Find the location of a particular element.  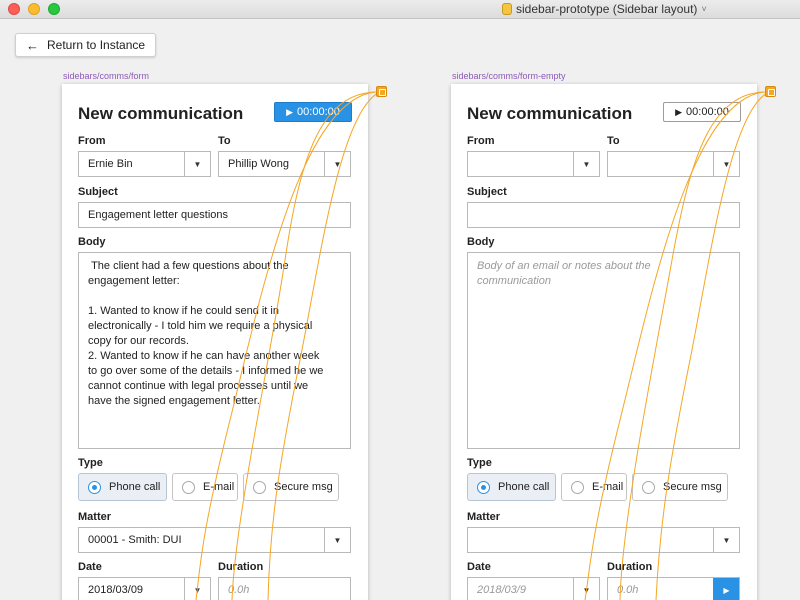

window-controls is located at coordinates (34, 9).